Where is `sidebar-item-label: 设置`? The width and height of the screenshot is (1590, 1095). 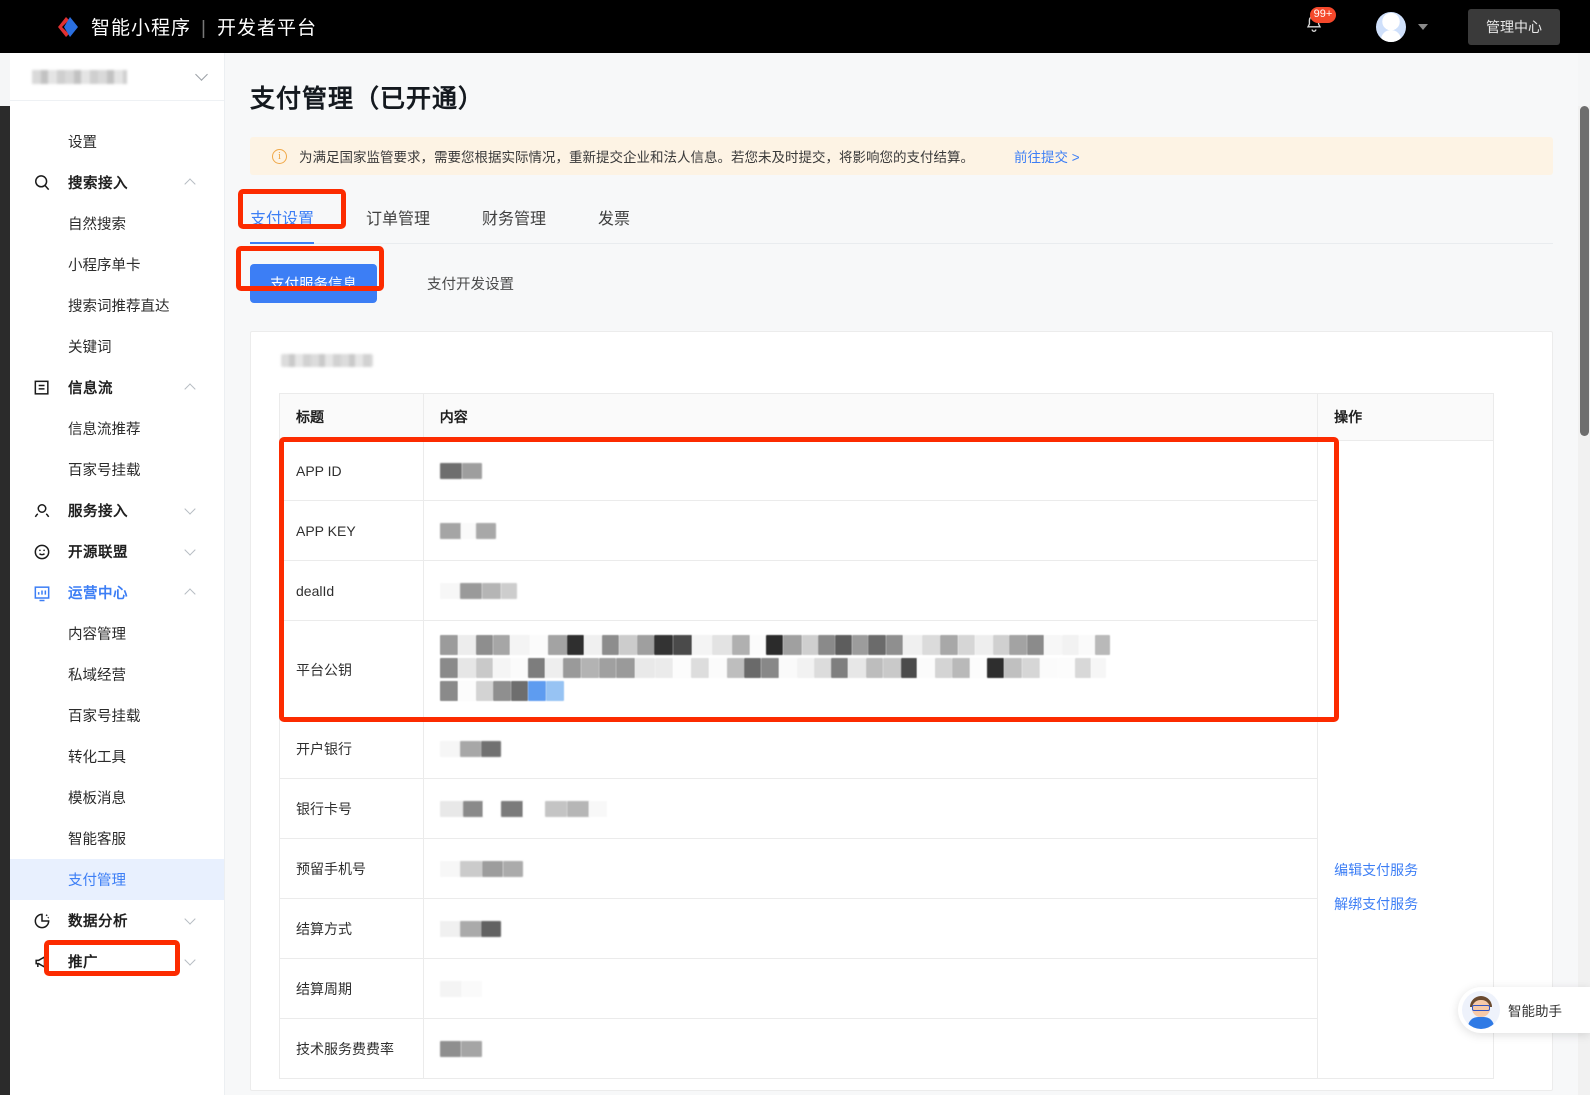 sidebar-item-label: 设置 is located at coordinates (82, 143).